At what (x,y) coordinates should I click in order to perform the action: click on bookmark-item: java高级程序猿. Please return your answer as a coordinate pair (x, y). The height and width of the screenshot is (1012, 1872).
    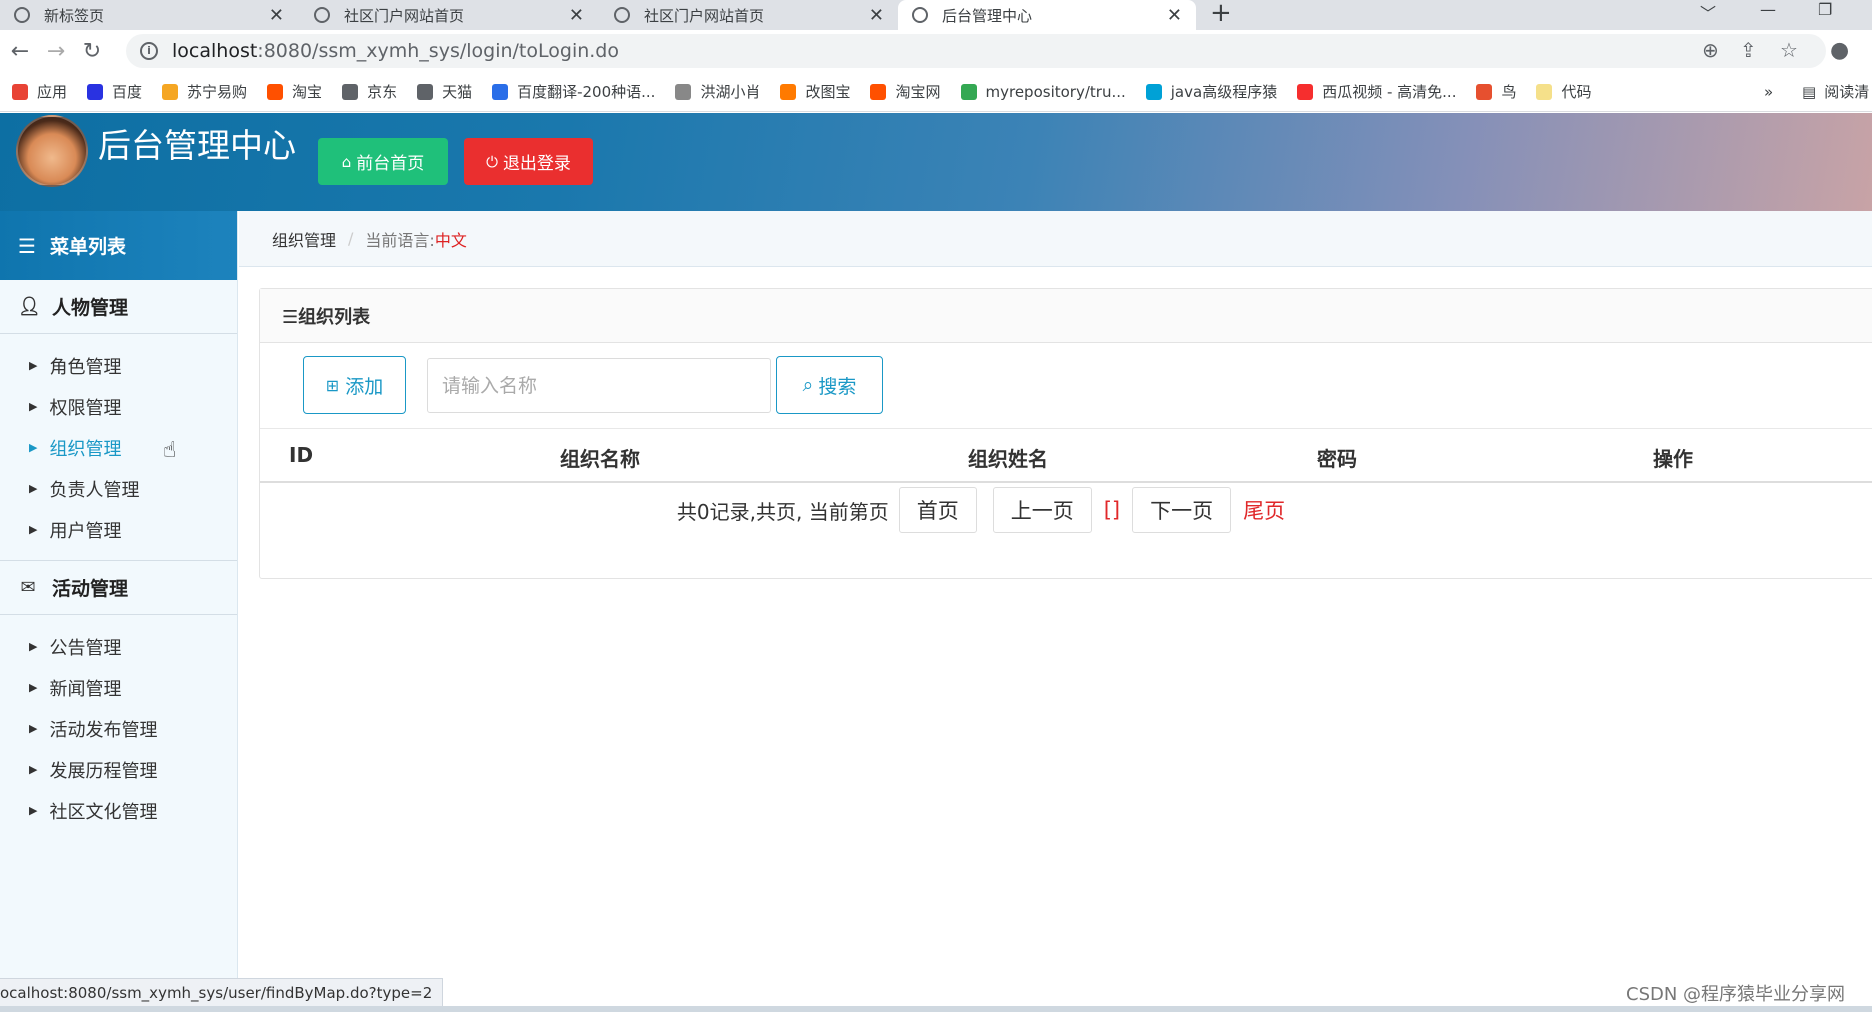
    Looking at the image, I should click on (1211, 91).